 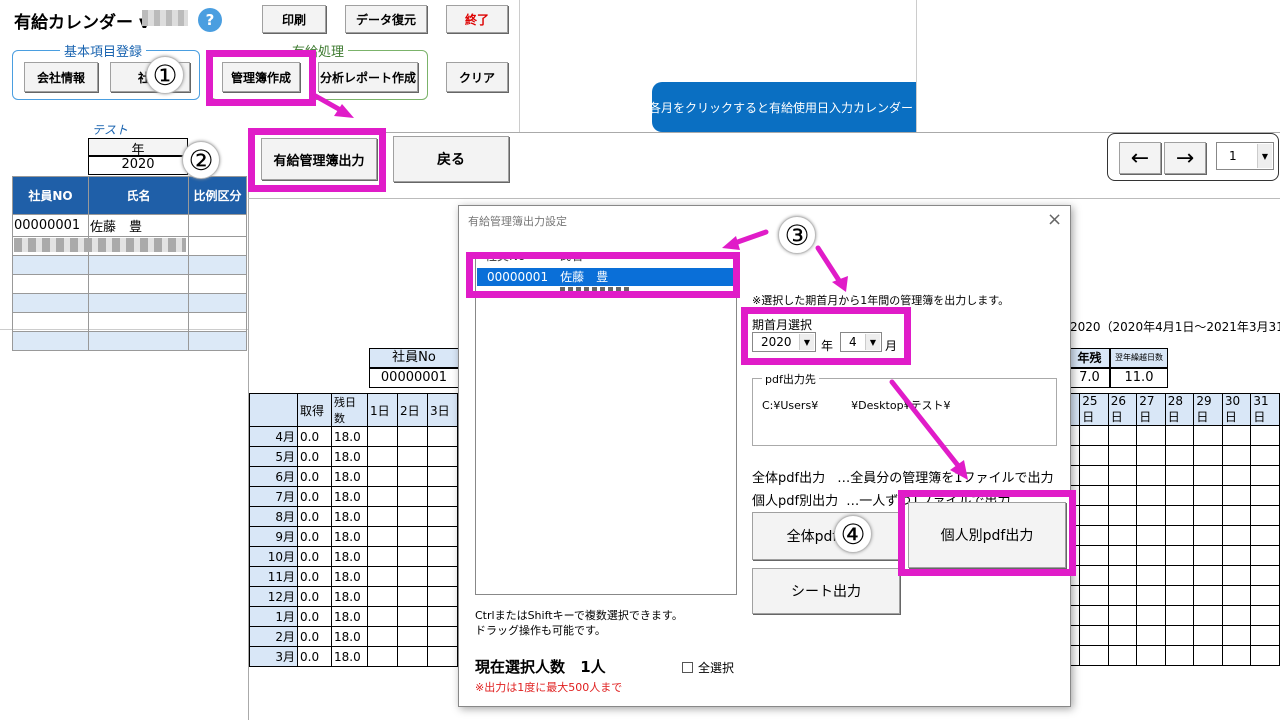 What do you see at coordinates (797, 235) in the screenshot?
I see `callout-3: ③` at bounding box center [797, 235].